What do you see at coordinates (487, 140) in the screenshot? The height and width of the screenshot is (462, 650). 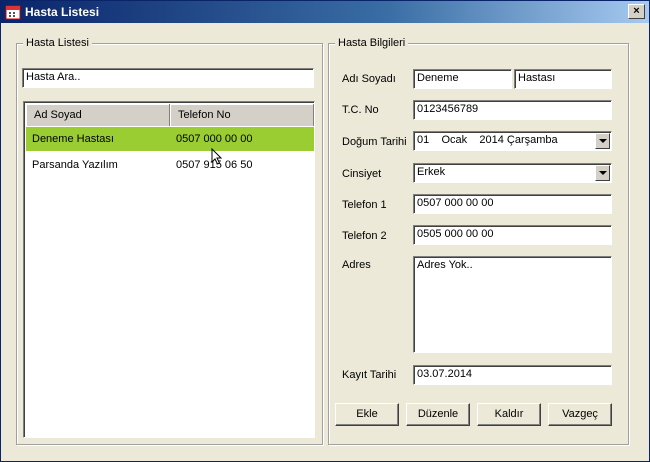 I see `birth-date-value: 01 Ocak 2014 Çarşamba` at bounding box center [487, 140].